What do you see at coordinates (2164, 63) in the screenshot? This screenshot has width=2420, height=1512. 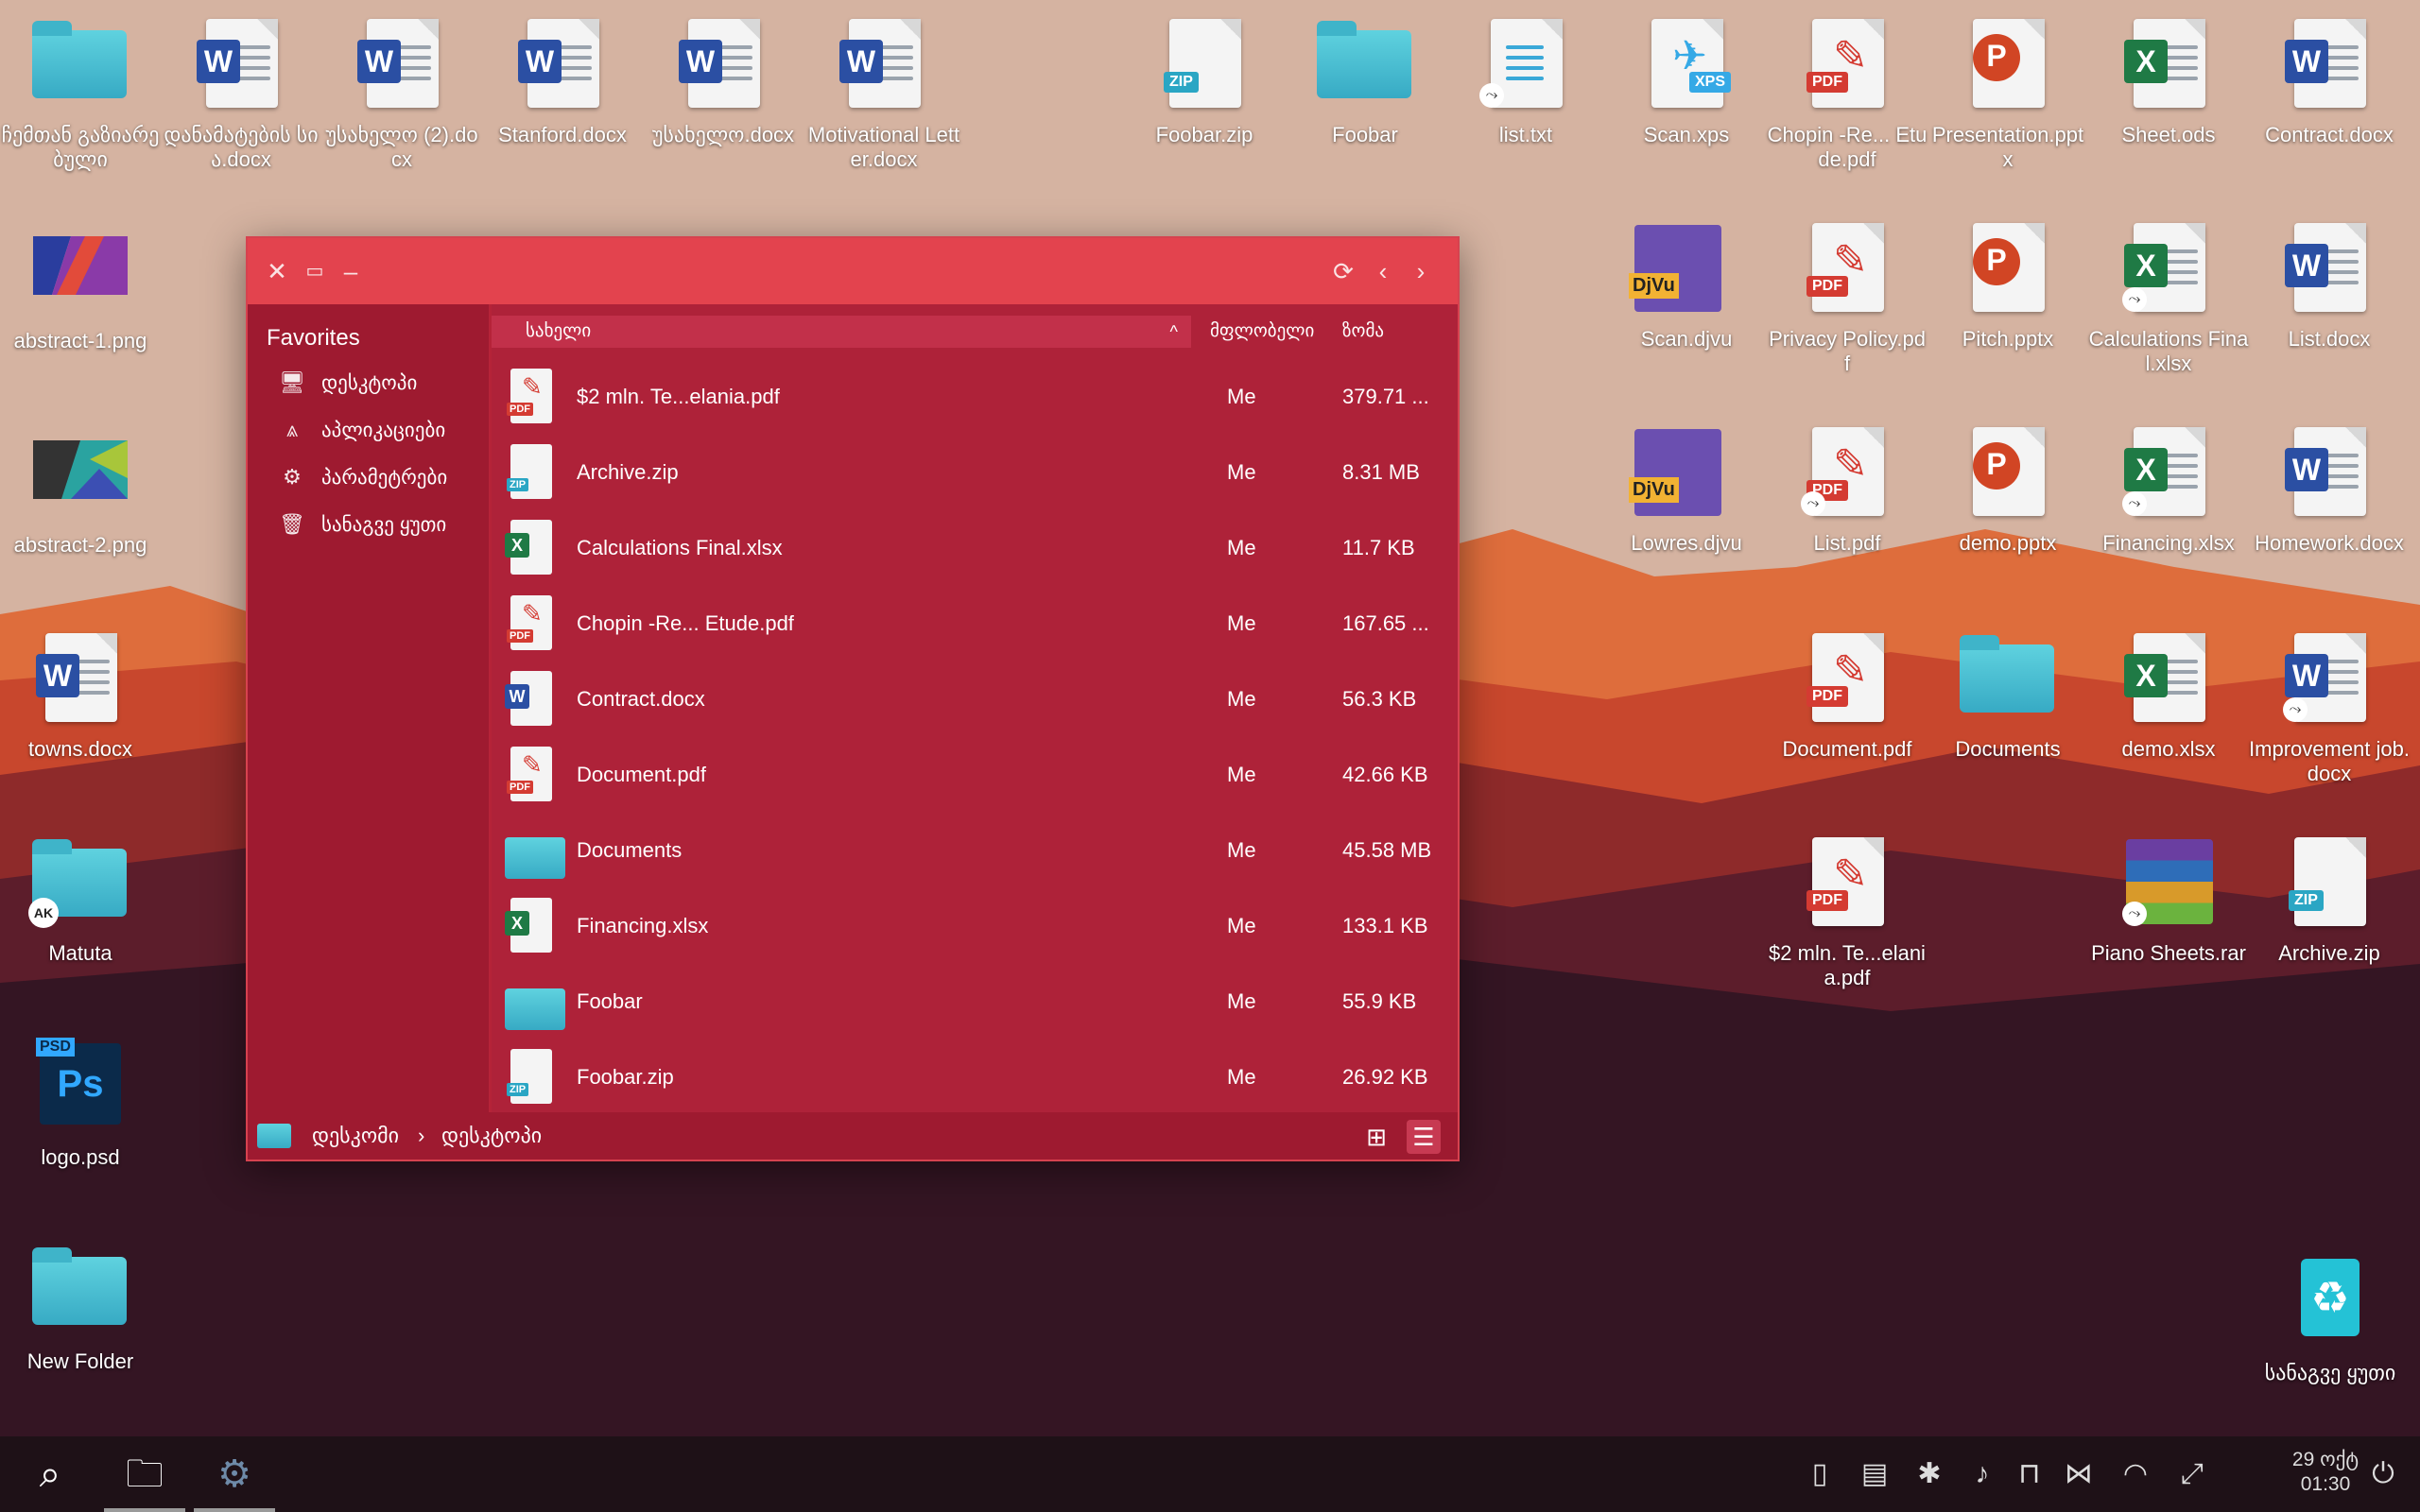 I see `excel-file-icon: X` at bounding box center [2164, 63].